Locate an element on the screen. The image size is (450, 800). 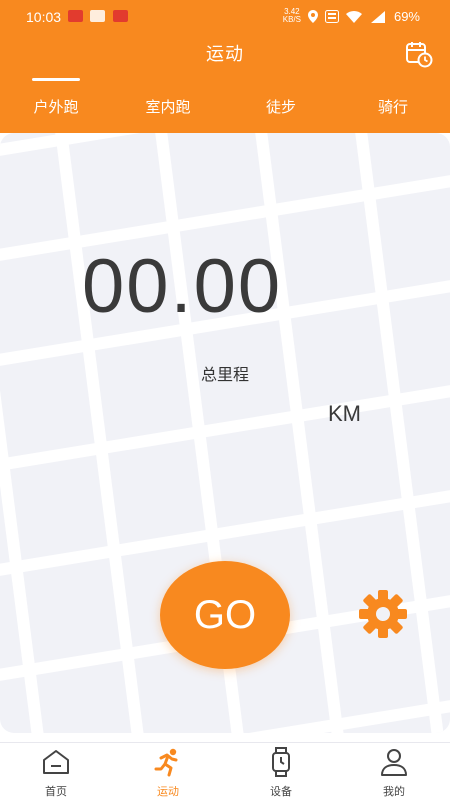
nav-label-home: 首页 is located at coordinates (56, 791).